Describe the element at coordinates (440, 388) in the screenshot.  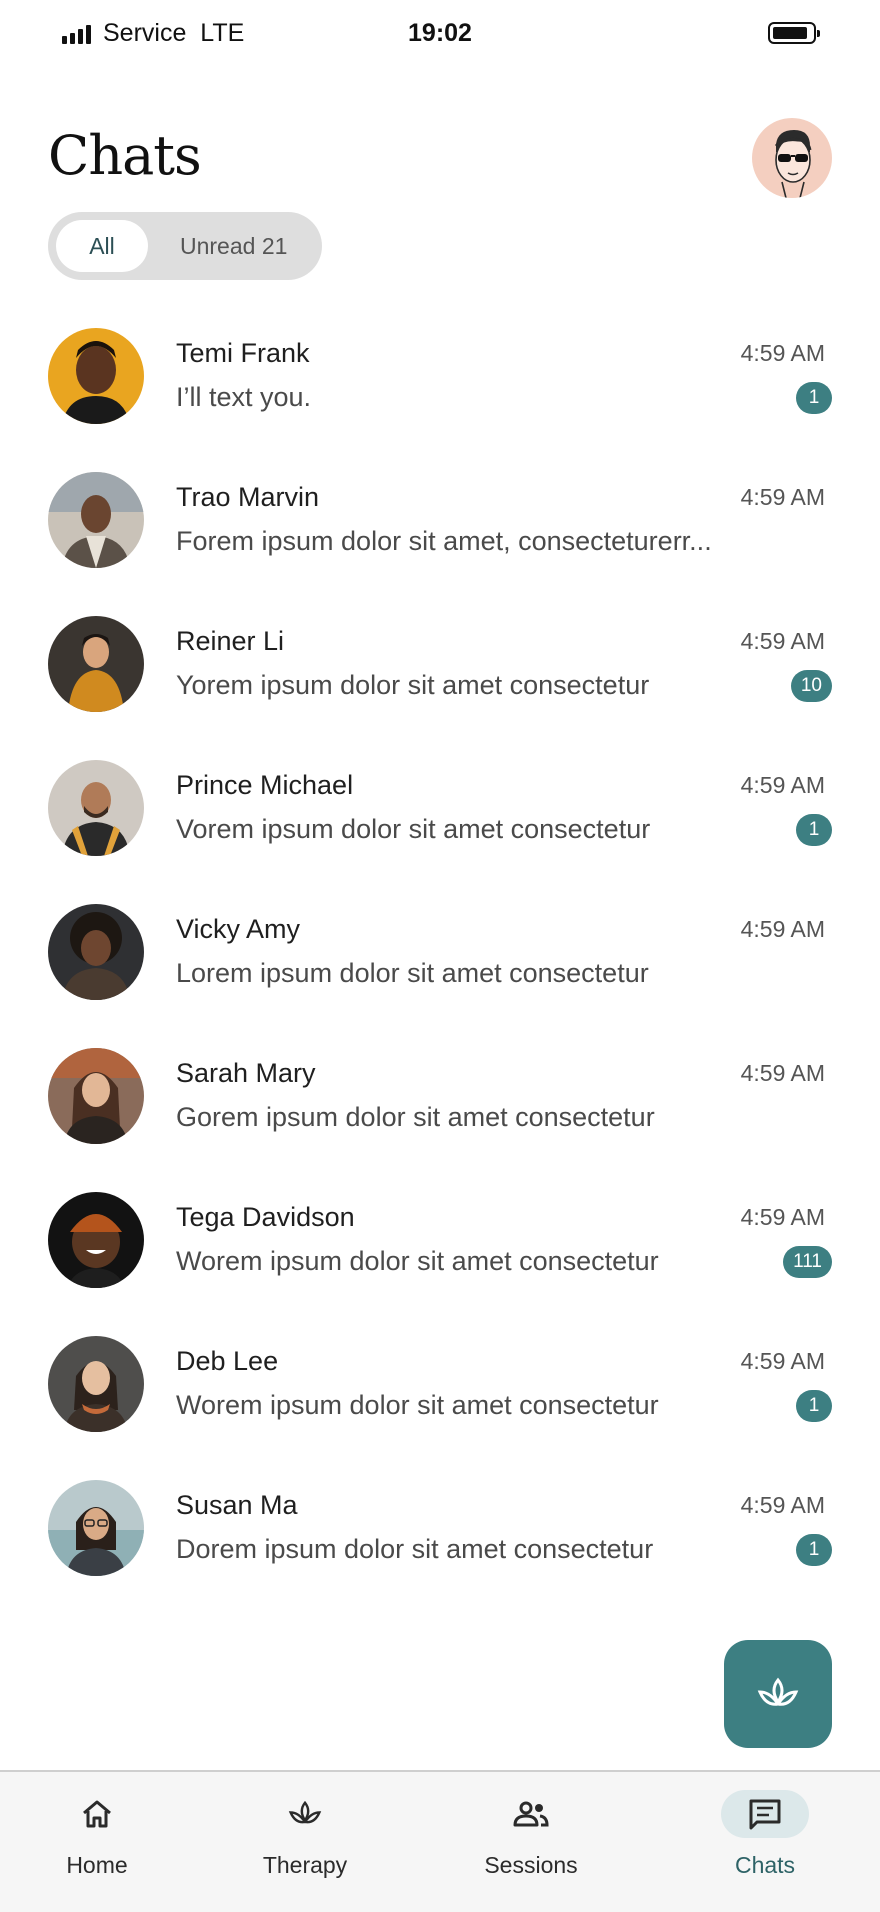
I see `chat-row: Temi Frank I’ll text you. 4:59 AM 1` at that location.